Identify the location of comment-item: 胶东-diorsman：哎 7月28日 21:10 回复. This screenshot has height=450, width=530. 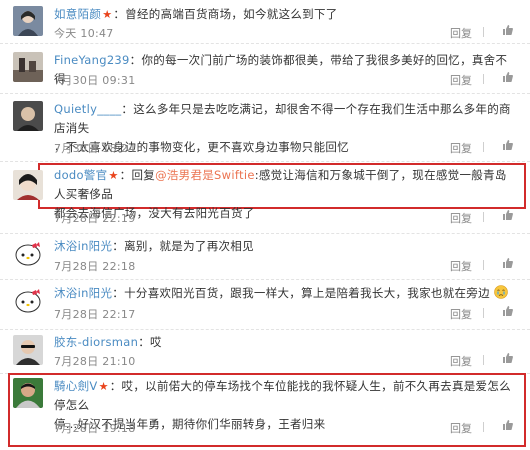
(265, 352).